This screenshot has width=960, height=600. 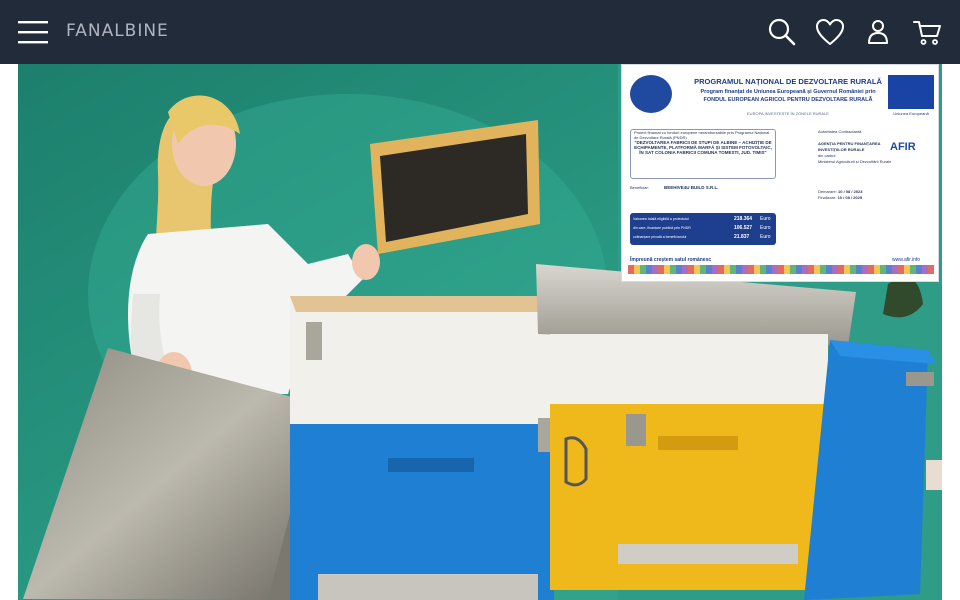 I want to click on value-label-2: din care, finanțare publică prin PNDR, so click(x=662, y=228).